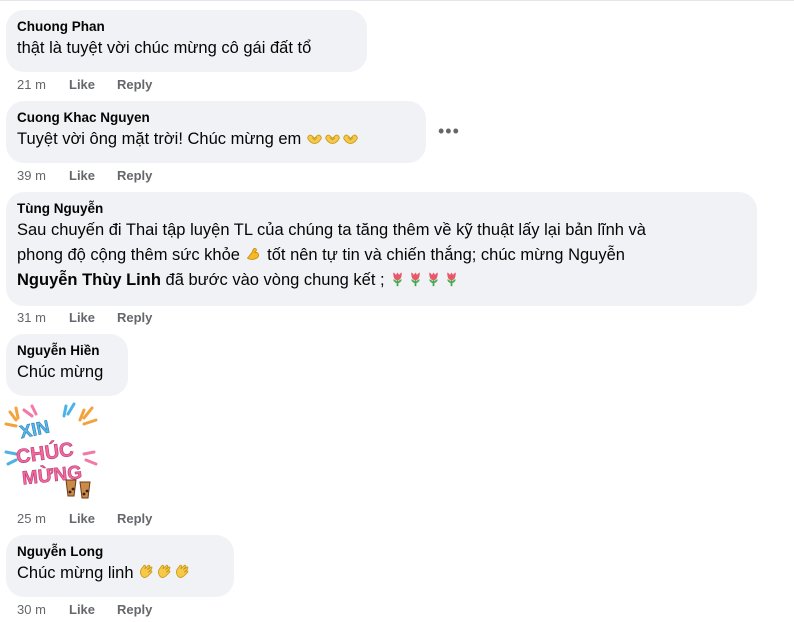  I want to click on comment-actions: 31 m Like Reply, so click(84, 318).